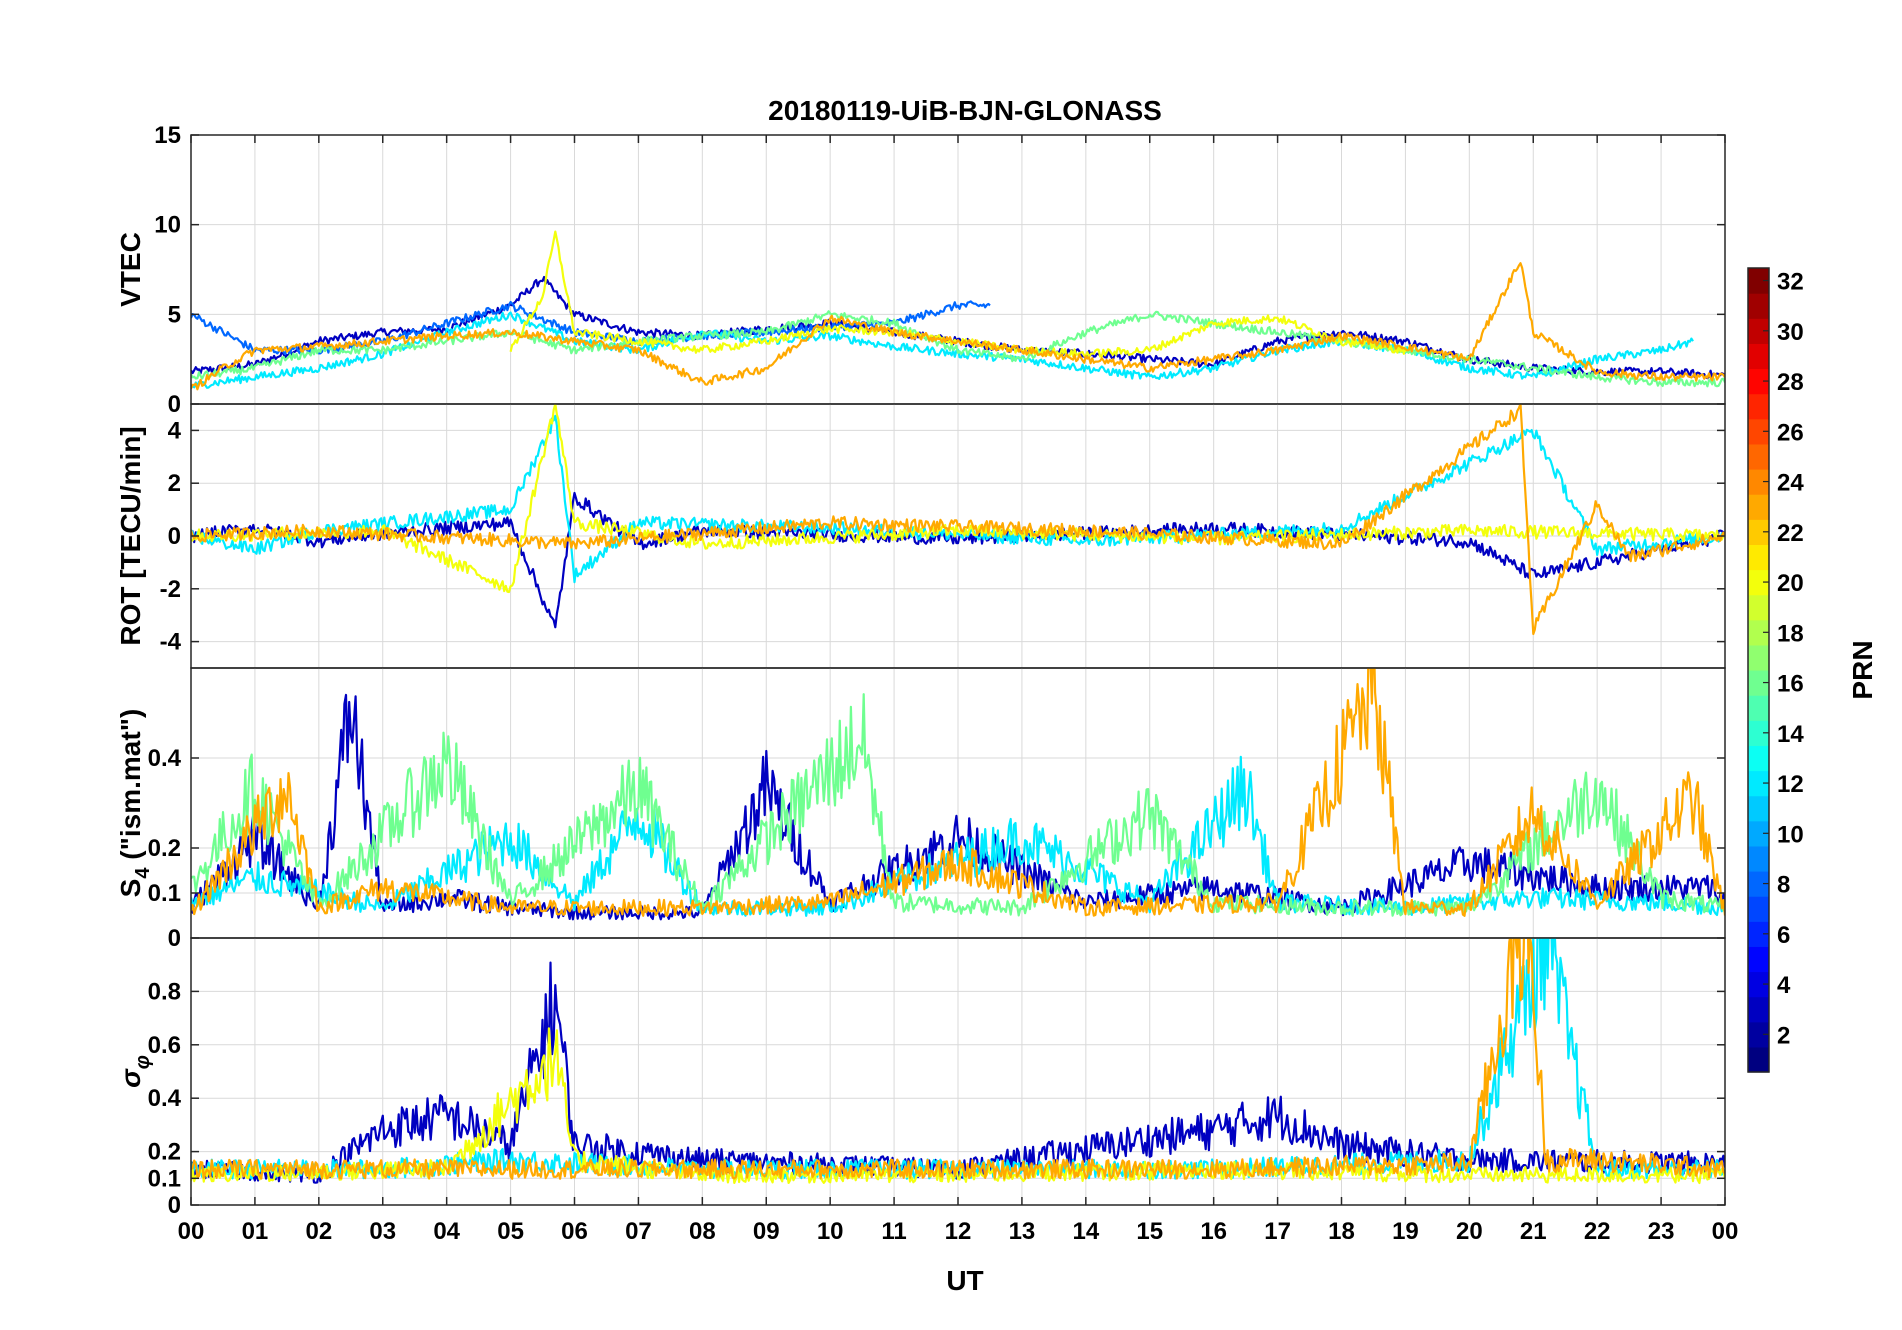 The image size is (1902, 1330). I want to click on colorbar-tick-label: 20, so click(1790, 583).